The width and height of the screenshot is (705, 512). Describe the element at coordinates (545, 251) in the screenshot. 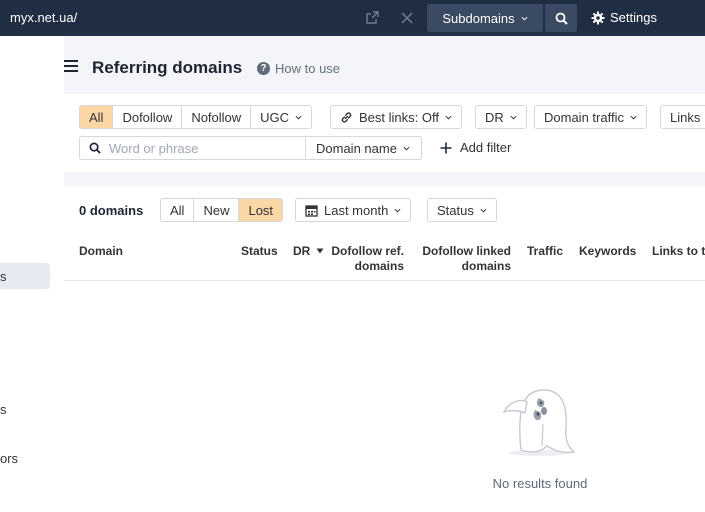

I see `column-traffic: Traffic` at that location.